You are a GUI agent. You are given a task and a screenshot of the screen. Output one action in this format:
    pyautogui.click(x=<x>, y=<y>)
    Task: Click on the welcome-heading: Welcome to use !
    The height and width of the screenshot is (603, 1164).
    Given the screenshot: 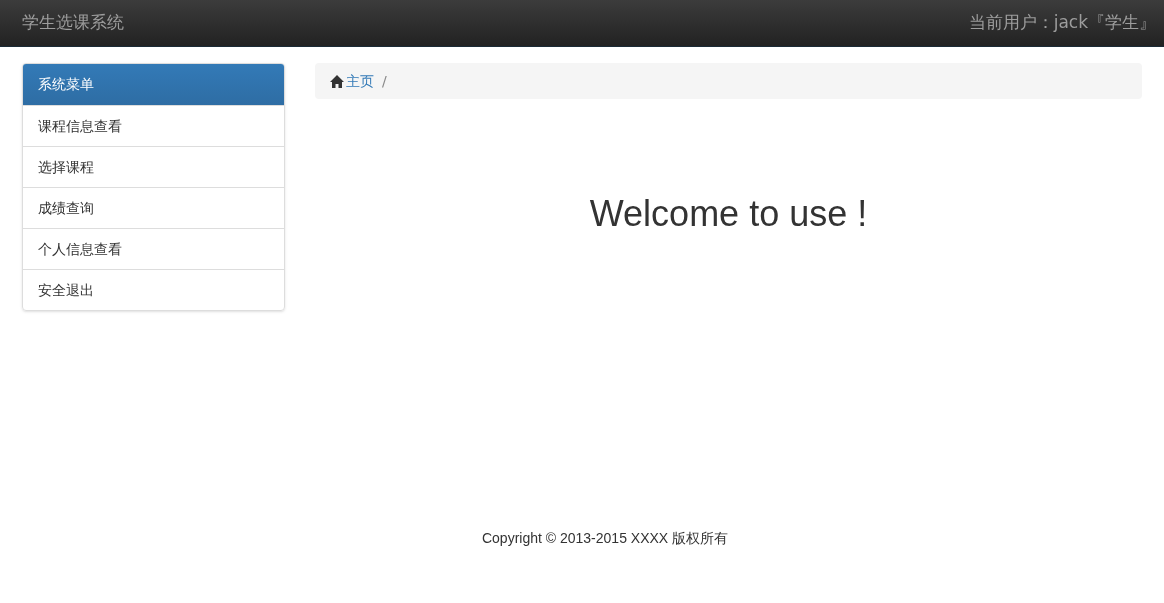 What is the action you would take?
    pyautogui.click(x=728, y=214)
    